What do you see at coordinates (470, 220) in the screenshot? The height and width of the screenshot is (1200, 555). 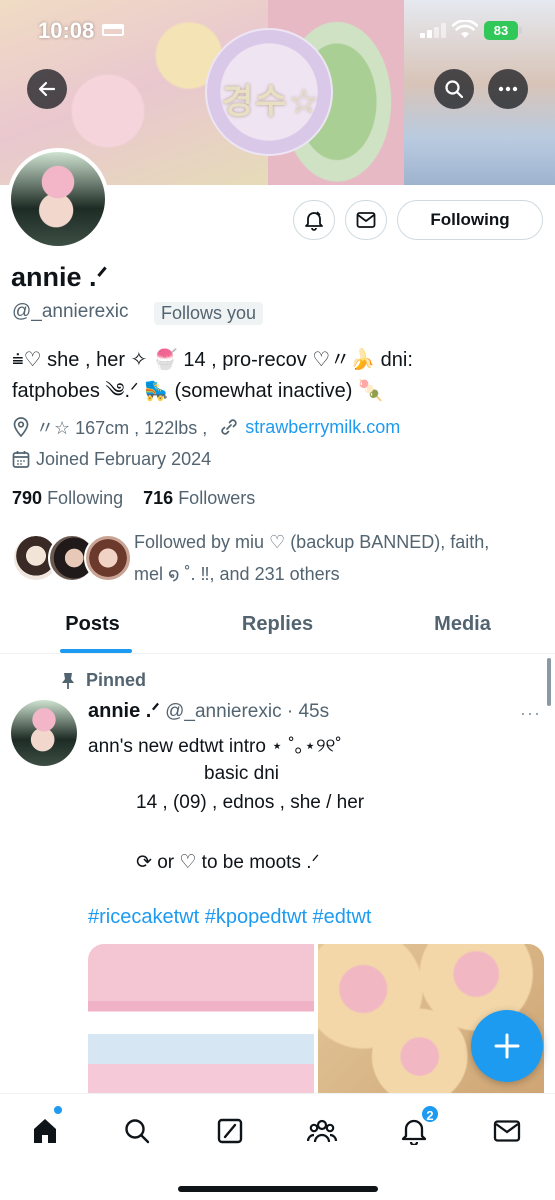 I see `following-button: Following` at bounding box center [470, 220].